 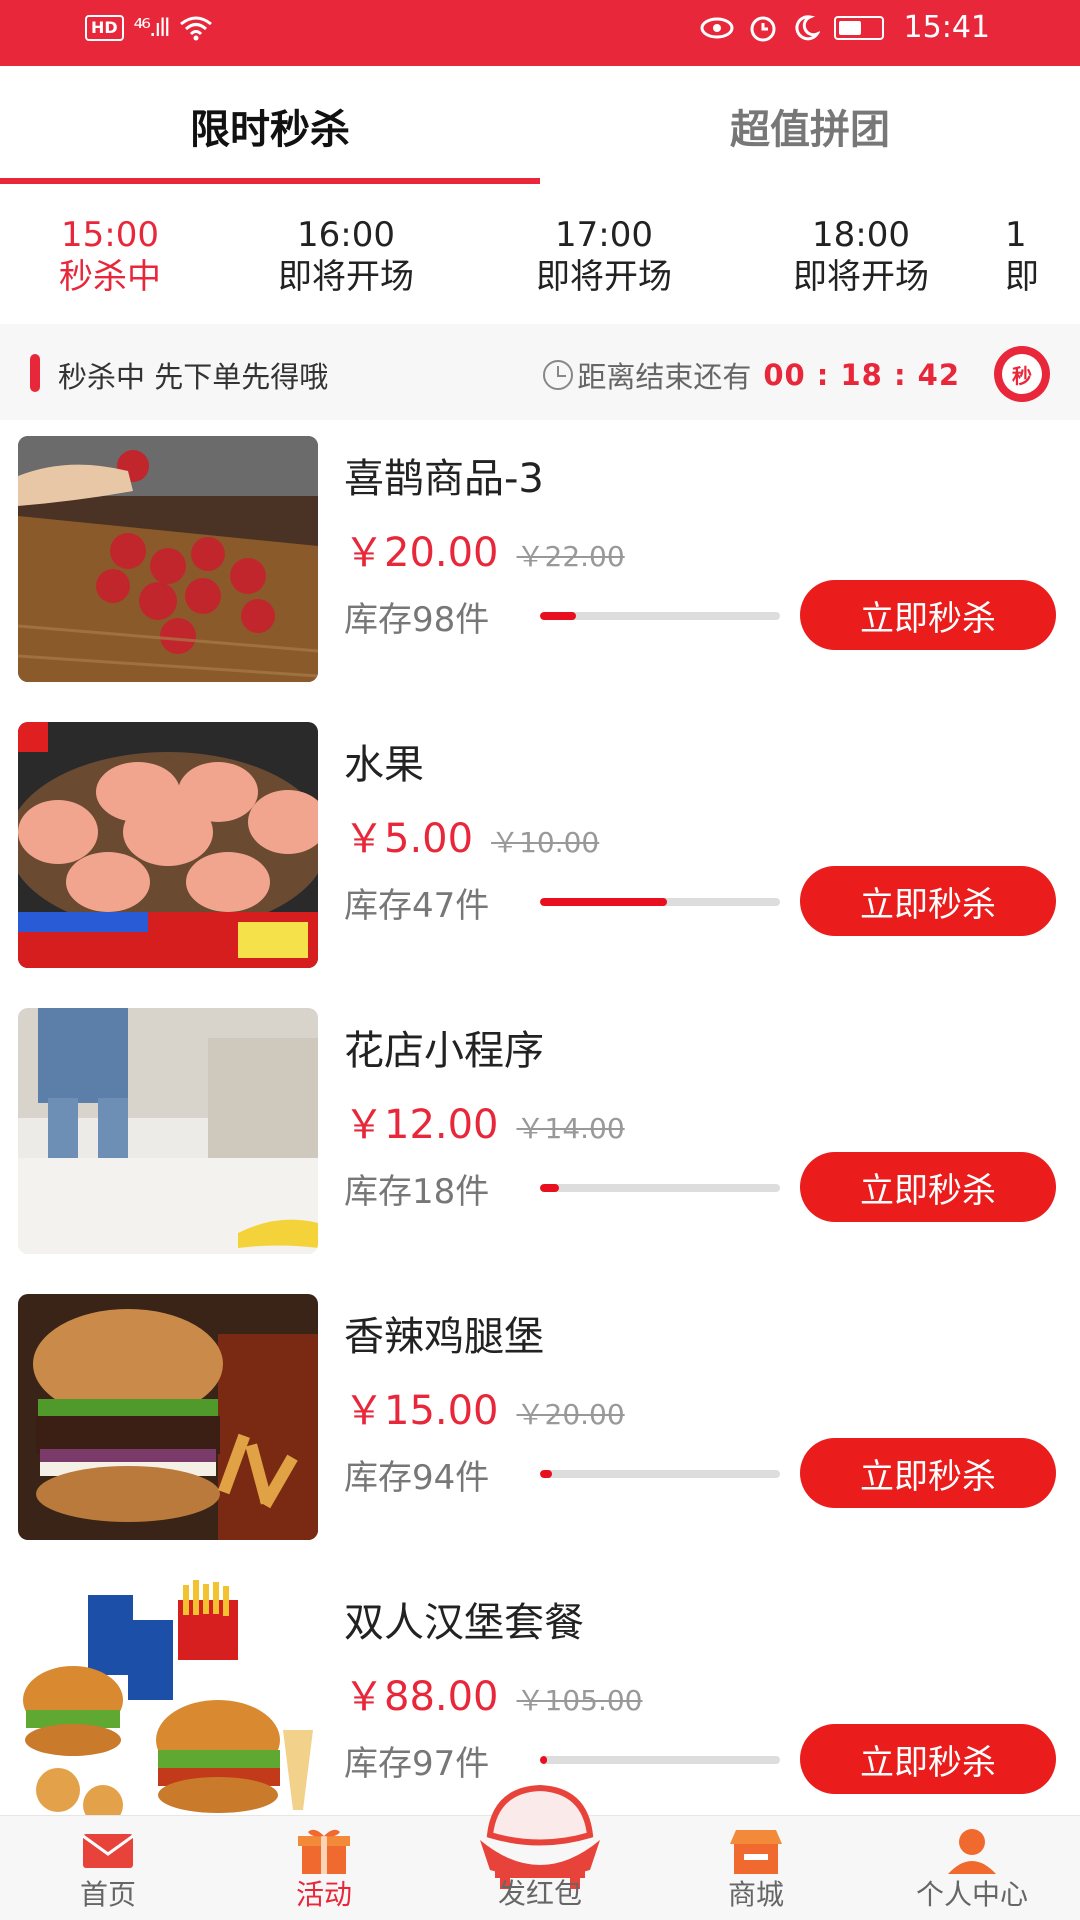 I want to click on original-price: ￥22.00, so click(x=570, y=556).